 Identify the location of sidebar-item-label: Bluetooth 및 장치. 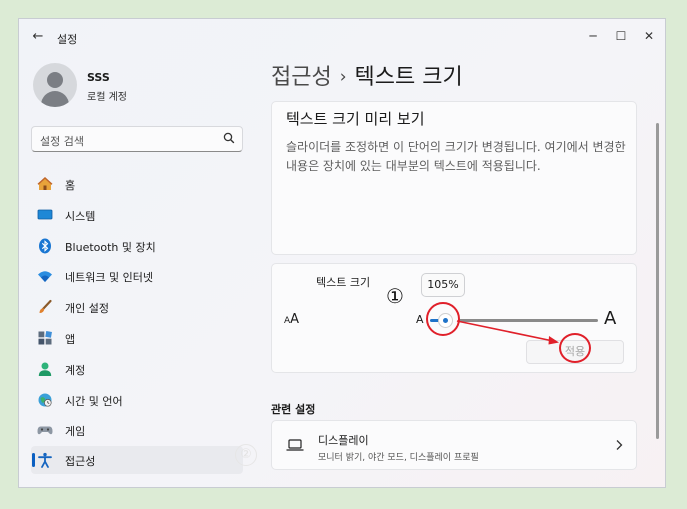
(110, 247).